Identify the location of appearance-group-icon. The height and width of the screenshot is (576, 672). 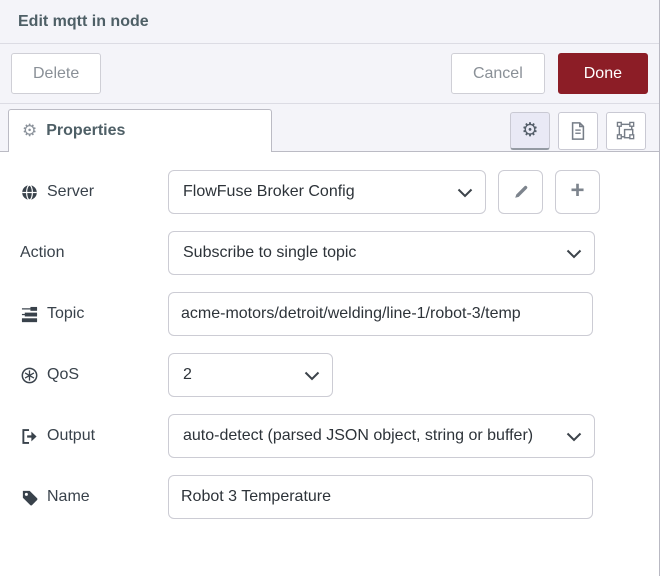
(625, 130).